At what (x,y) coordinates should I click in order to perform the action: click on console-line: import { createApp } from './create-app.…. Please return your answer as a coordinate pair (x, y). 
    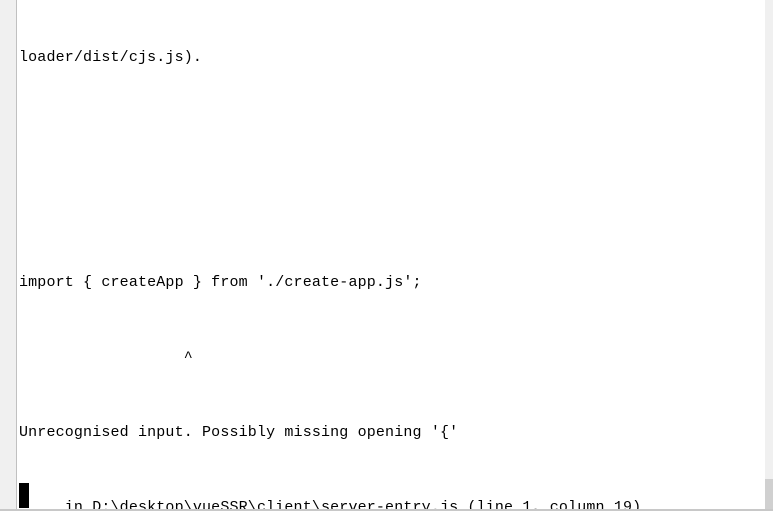
    Looking at the image, I should click on (220, 282).